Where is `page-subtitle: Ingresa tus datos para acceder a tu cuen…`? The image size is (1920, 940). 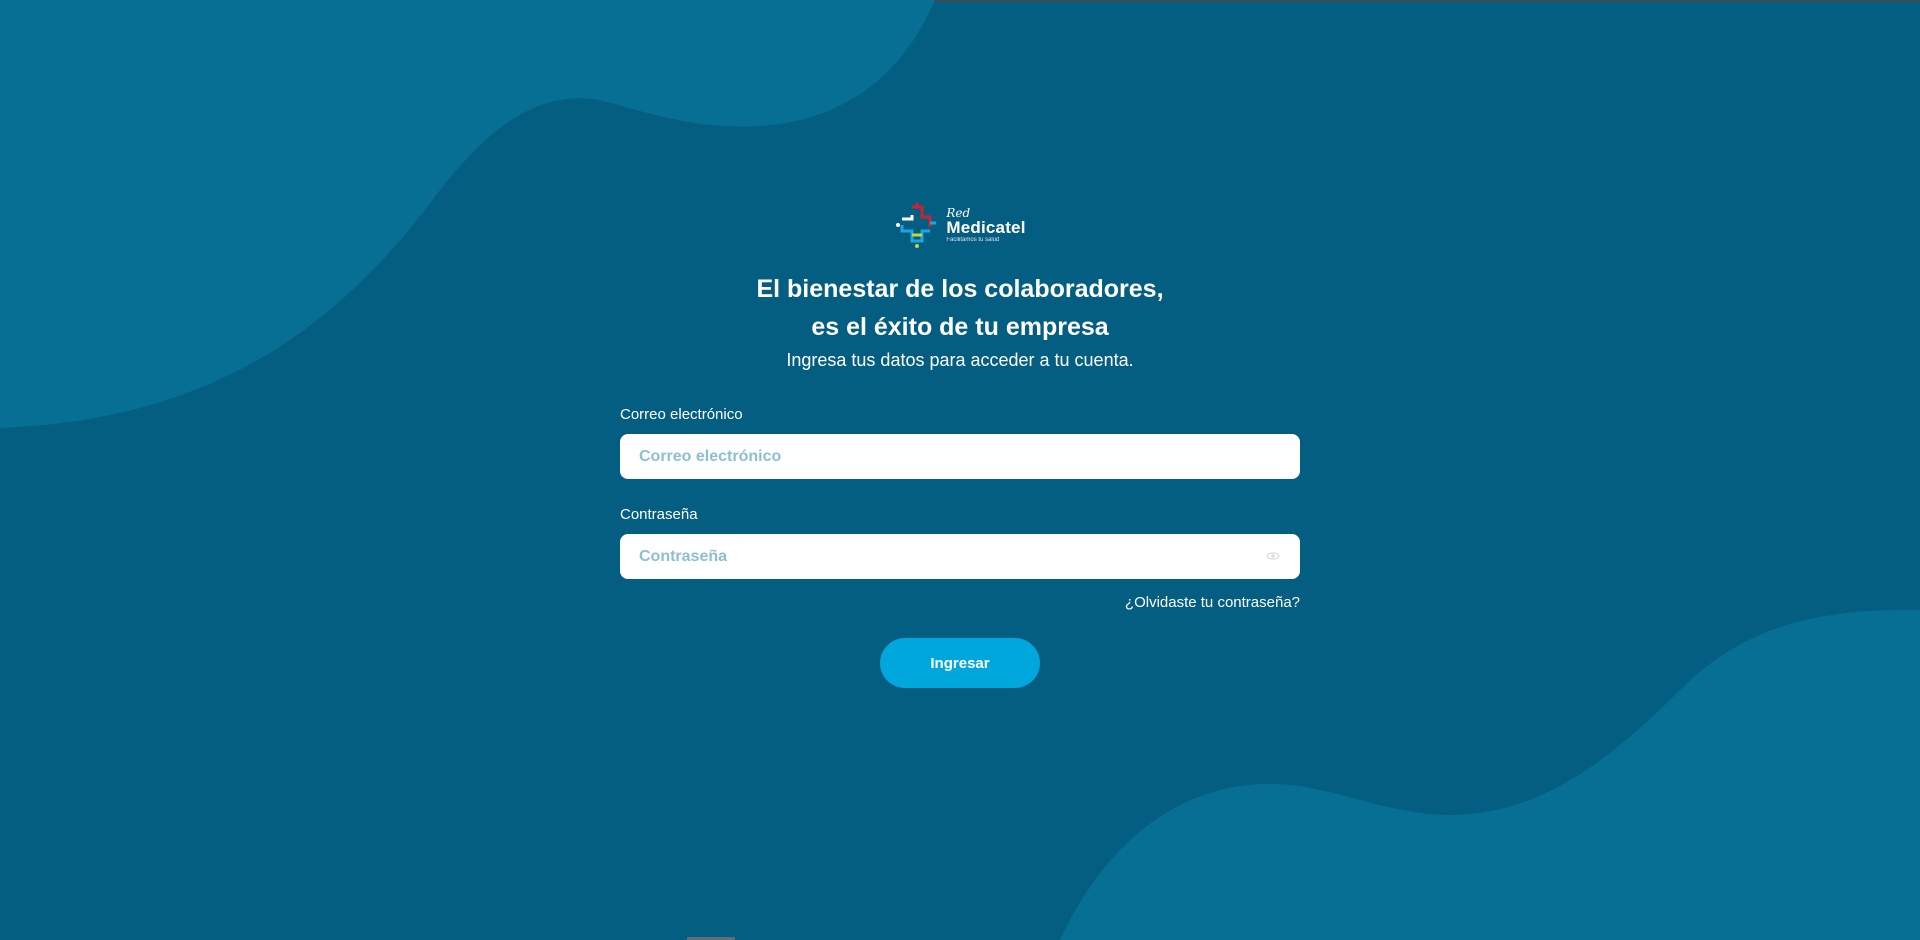 page-subtitle: Ingresa tus datos para acceder a tu cuen… is located at coordinates (960, 360).